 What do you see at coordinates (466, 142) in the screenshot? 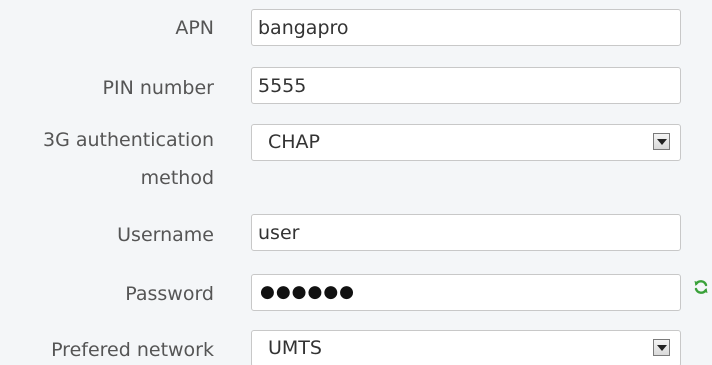
I see `auth-method-select: CHAP` at bounding box center [466, 142].